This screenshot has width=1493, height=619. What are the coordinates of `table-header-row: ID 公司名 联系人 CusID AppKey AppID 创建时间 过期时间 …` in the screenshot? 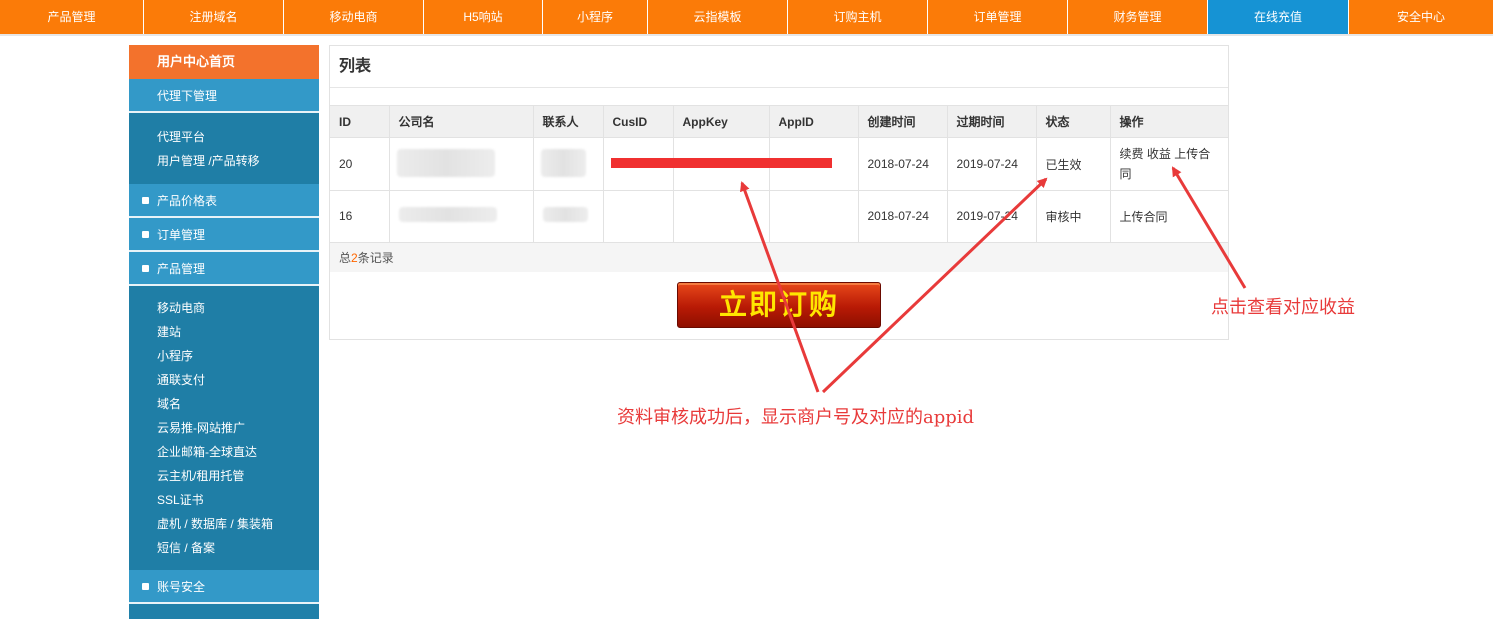 It's located at (779, 121).